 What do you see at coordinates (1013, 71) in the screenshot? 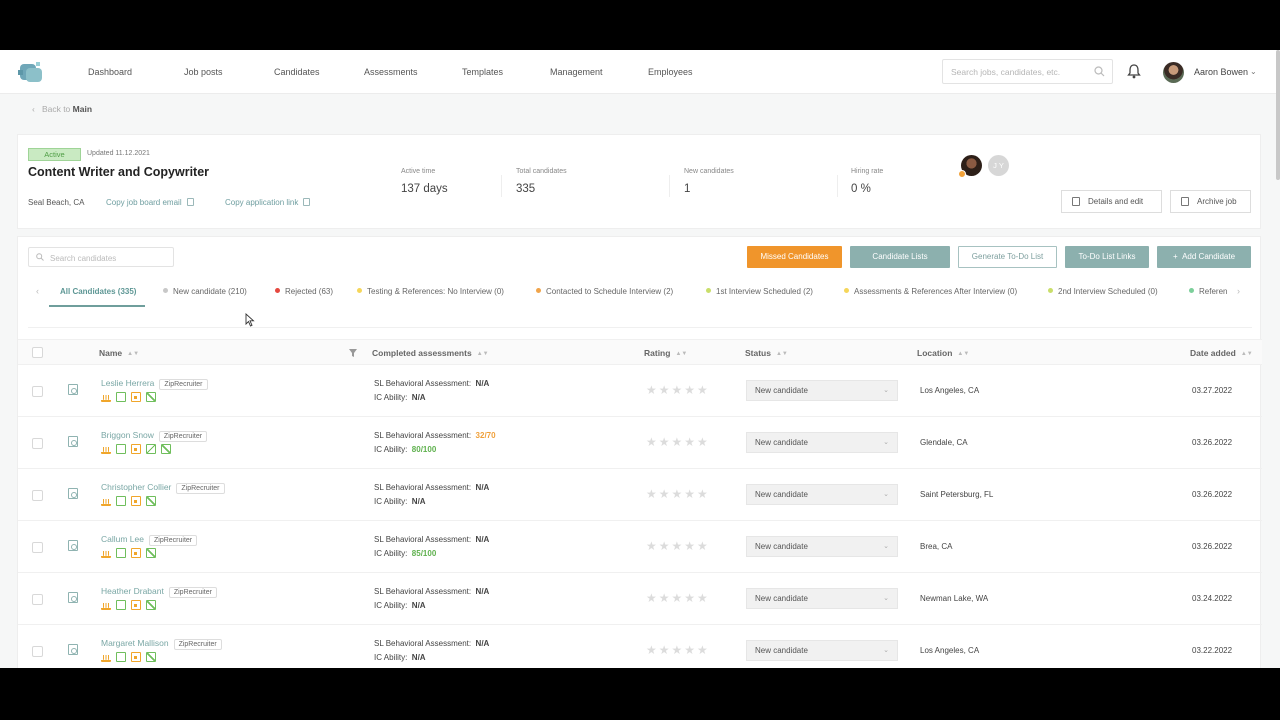
I see `global-search-input` at bounding box center [1013, 71].